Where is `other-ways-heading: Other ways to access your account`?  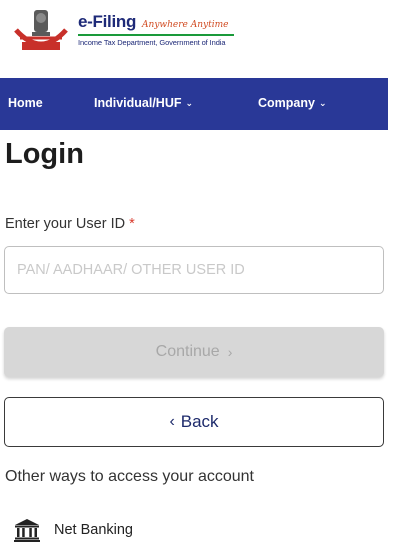
other-ways-heading: Other ways to access your account is located at coordinates (129, 476).